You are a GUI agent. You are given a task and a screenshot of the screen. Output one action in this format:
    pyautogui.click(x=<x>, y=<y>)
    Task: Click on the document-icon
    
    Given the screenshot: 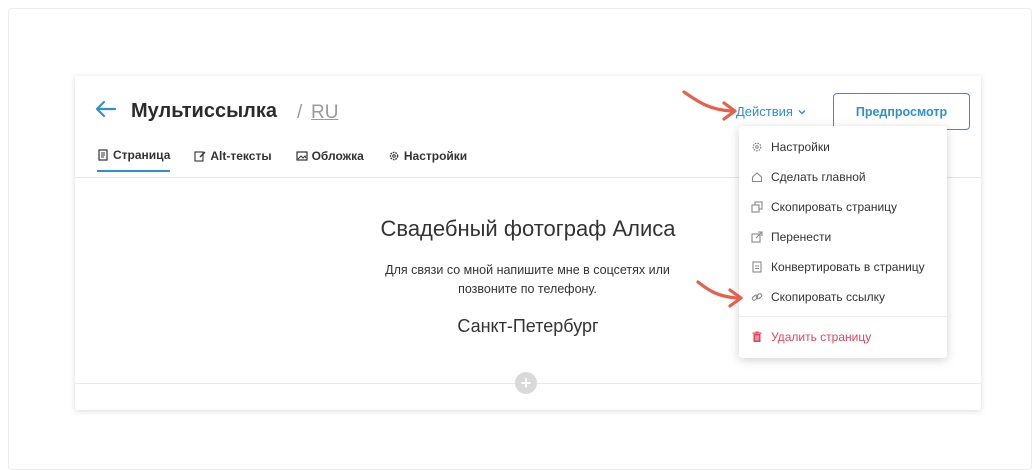 What is the action you would take?
    pyautogui.click(x=757, y=267)
    